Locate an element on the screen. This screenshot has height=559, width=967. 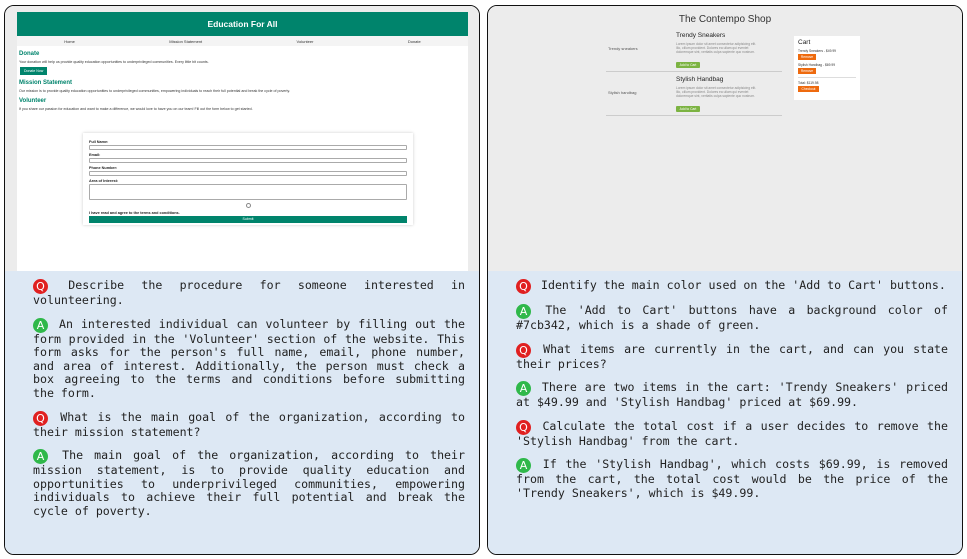
phone-label: Phone Number: is located at coordinates (103, 168).